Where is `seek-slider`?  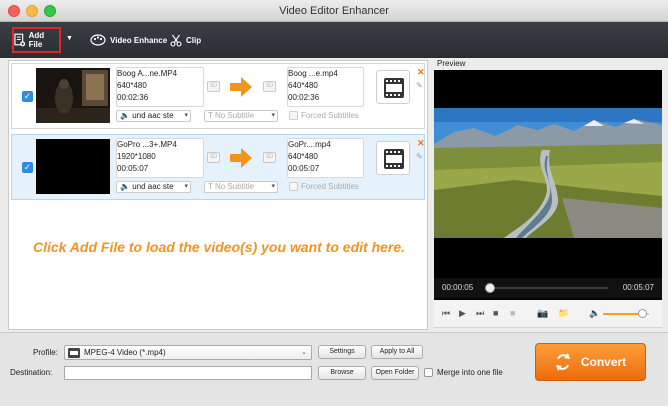 seek-slider is located at coordinates (546, 288).